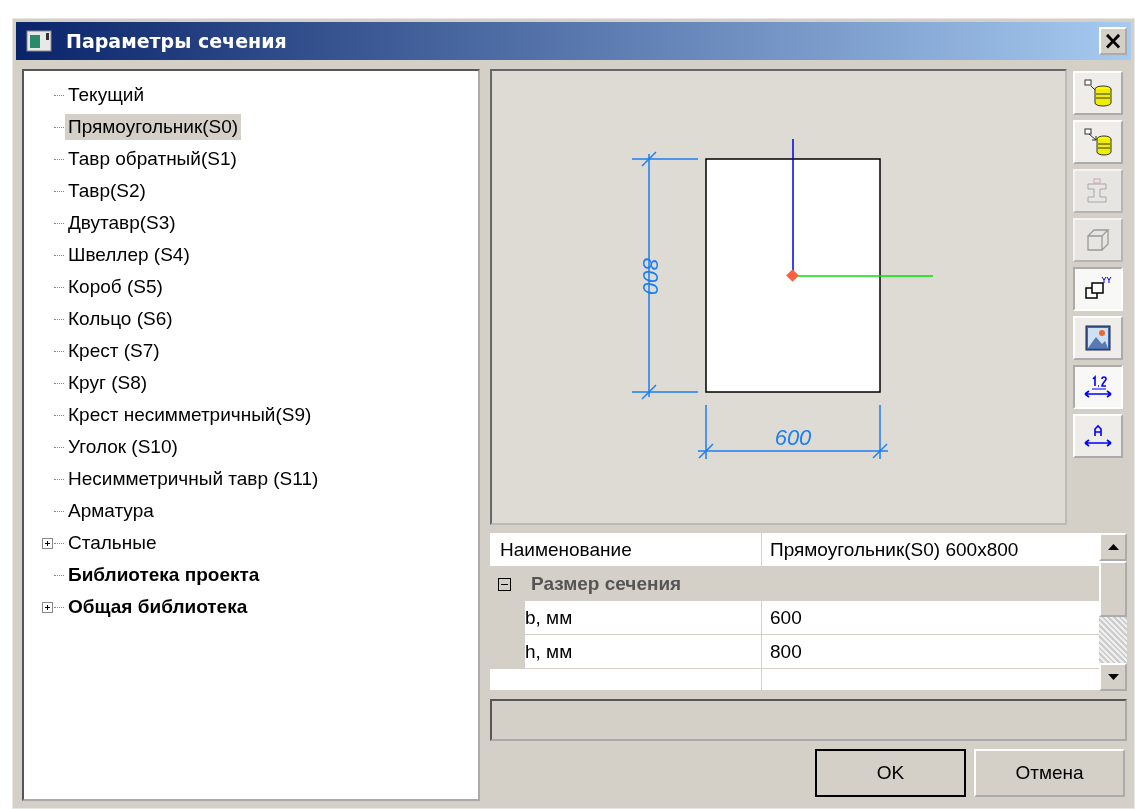  What do you see at coordinates (643, 618) in the screenshot?
I see `property-name: b, мм` at bounding box center [643, 618].